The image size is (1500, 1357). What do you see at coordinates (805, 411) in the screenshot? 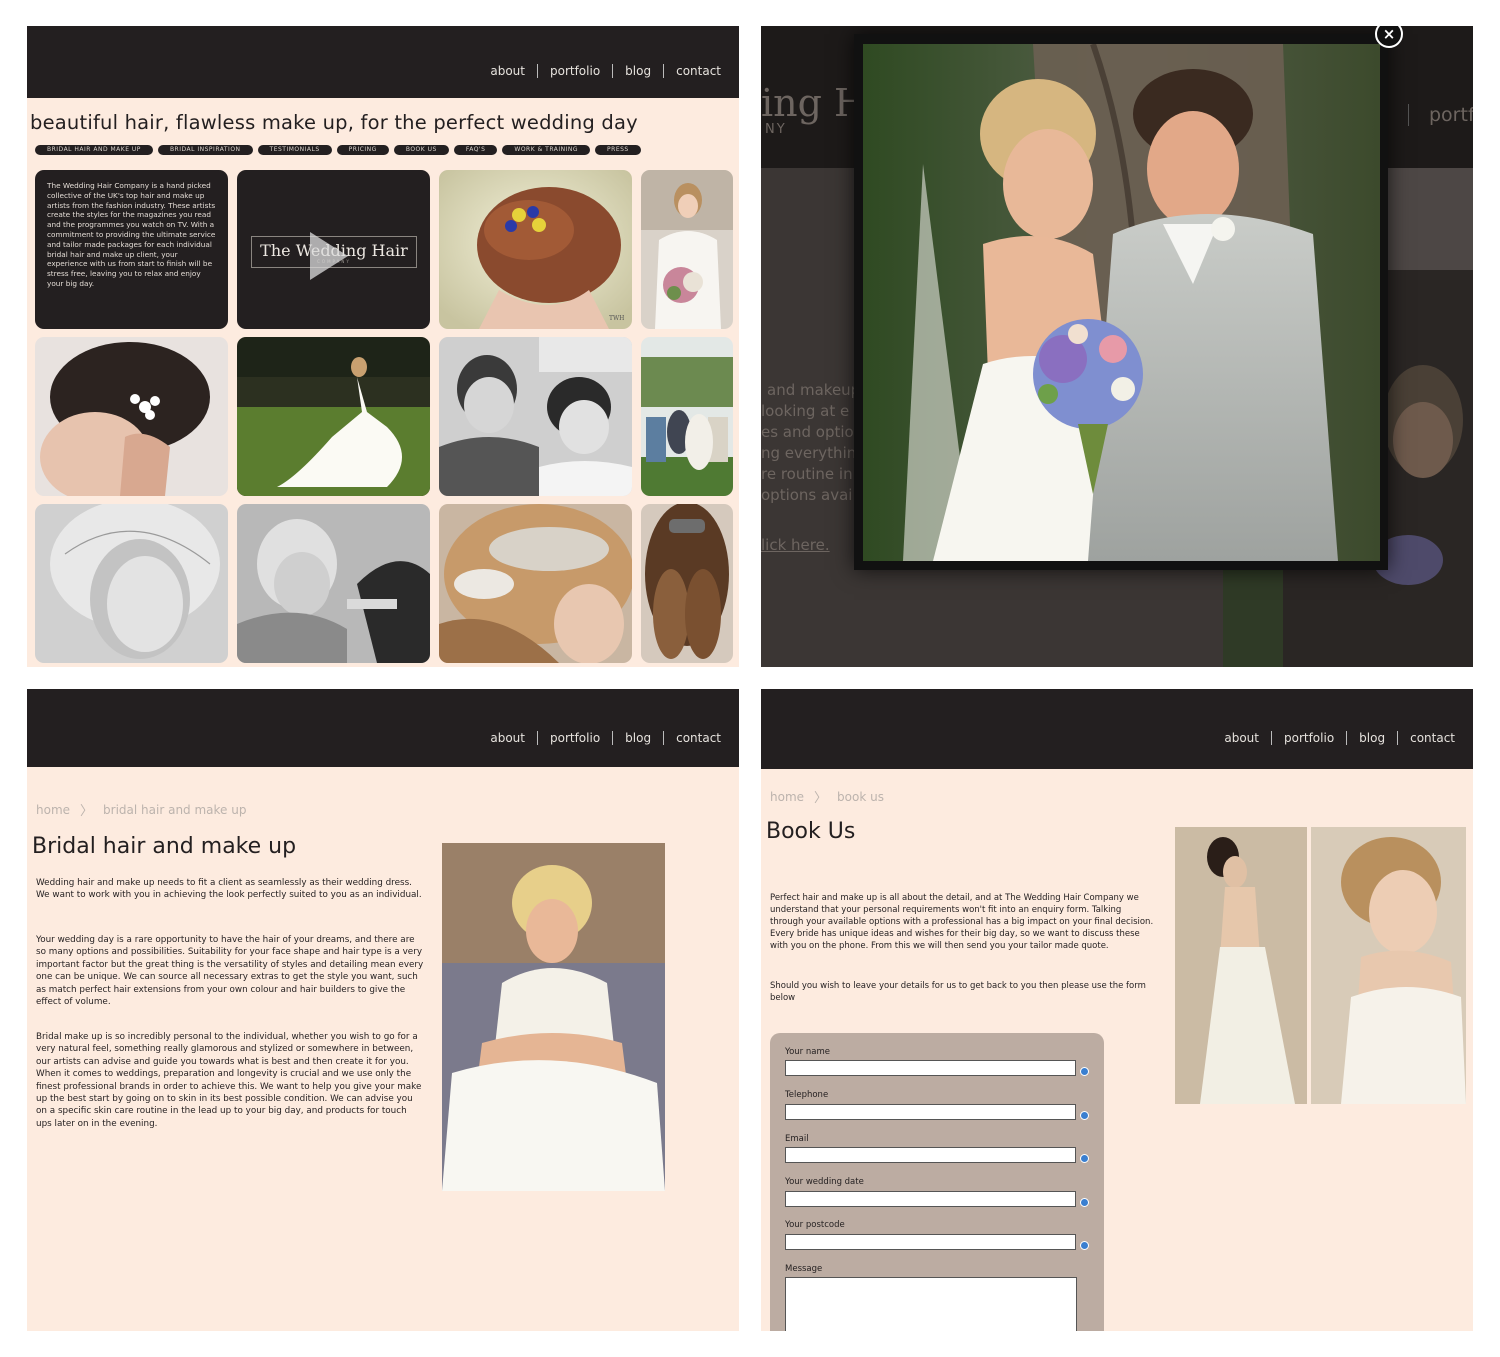
I see `dimmed-line: looking at e` at bounding box center [805, 411].